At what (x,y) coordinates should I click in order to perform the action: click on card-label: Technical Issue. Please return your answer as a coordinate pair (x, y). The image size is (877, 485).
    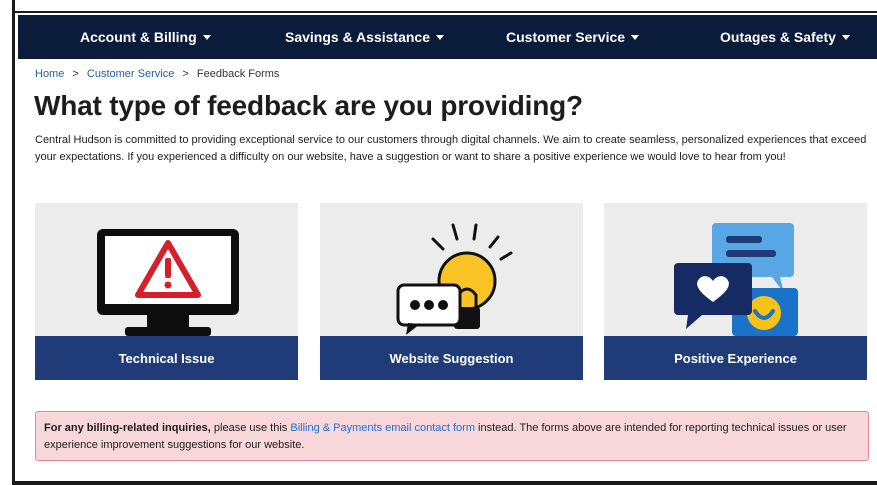
    Looking at the image, I should click on (166, 358).